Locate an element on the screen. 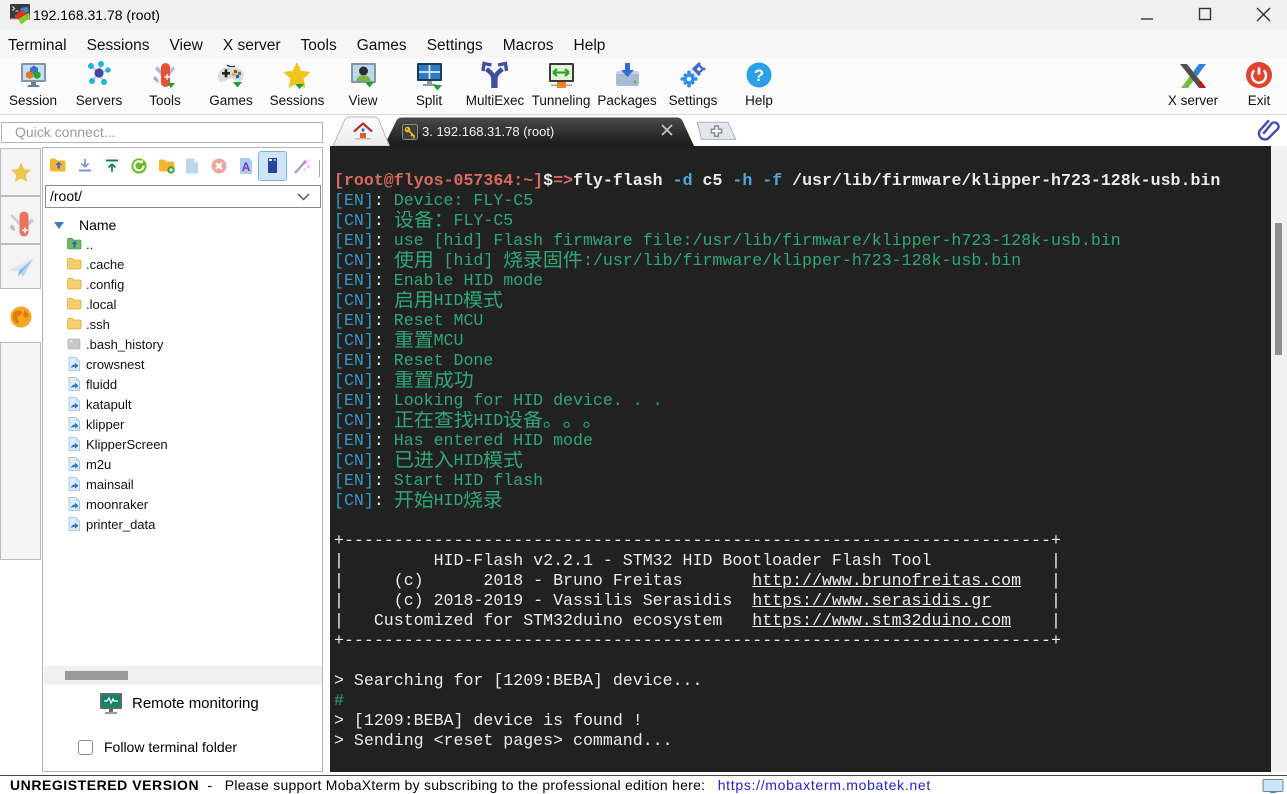 The height and width of the screenshot is (794, 1287). svg-text: A is located at coordinates (246, 167).